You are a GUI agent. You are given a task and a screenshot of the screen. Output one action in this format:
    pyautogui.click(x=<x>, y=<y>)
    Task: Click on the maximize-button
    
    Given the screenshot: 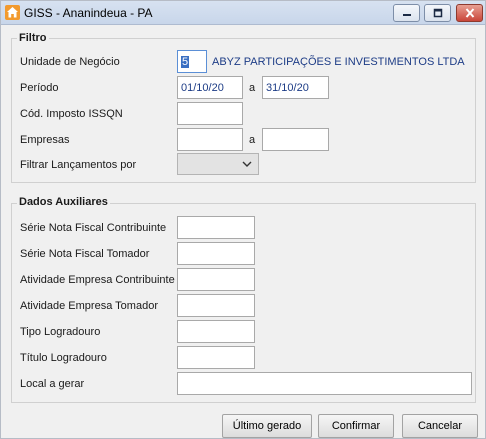 What is the action you would take?
    pyautogui.click(x=437, y=13)
    